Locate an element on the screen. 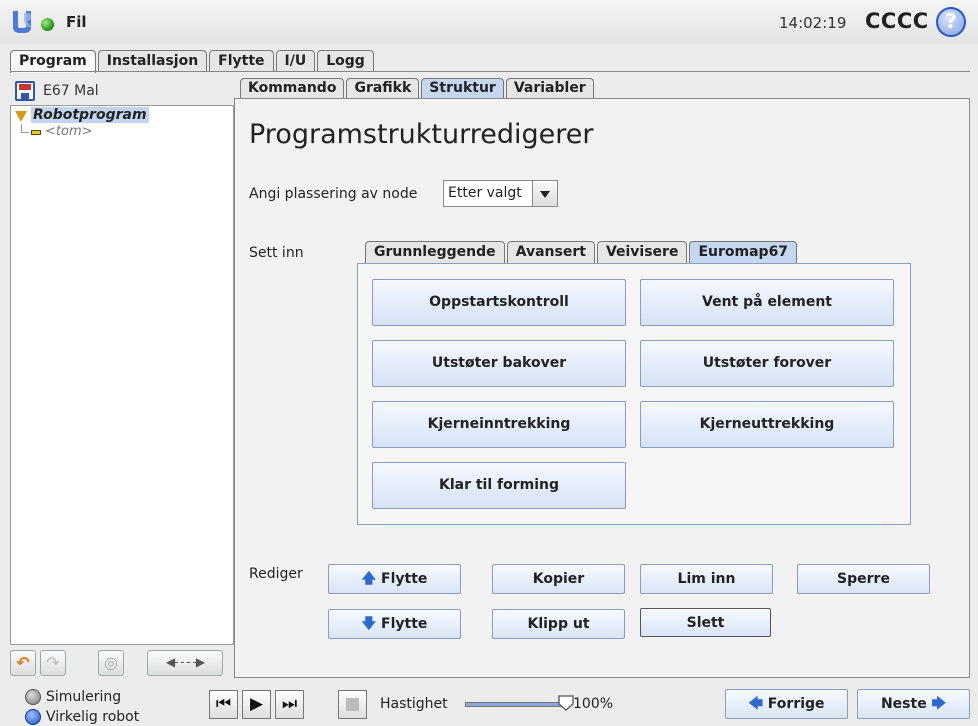  simulation-label: Simulering is located at coordinates (84, 697).